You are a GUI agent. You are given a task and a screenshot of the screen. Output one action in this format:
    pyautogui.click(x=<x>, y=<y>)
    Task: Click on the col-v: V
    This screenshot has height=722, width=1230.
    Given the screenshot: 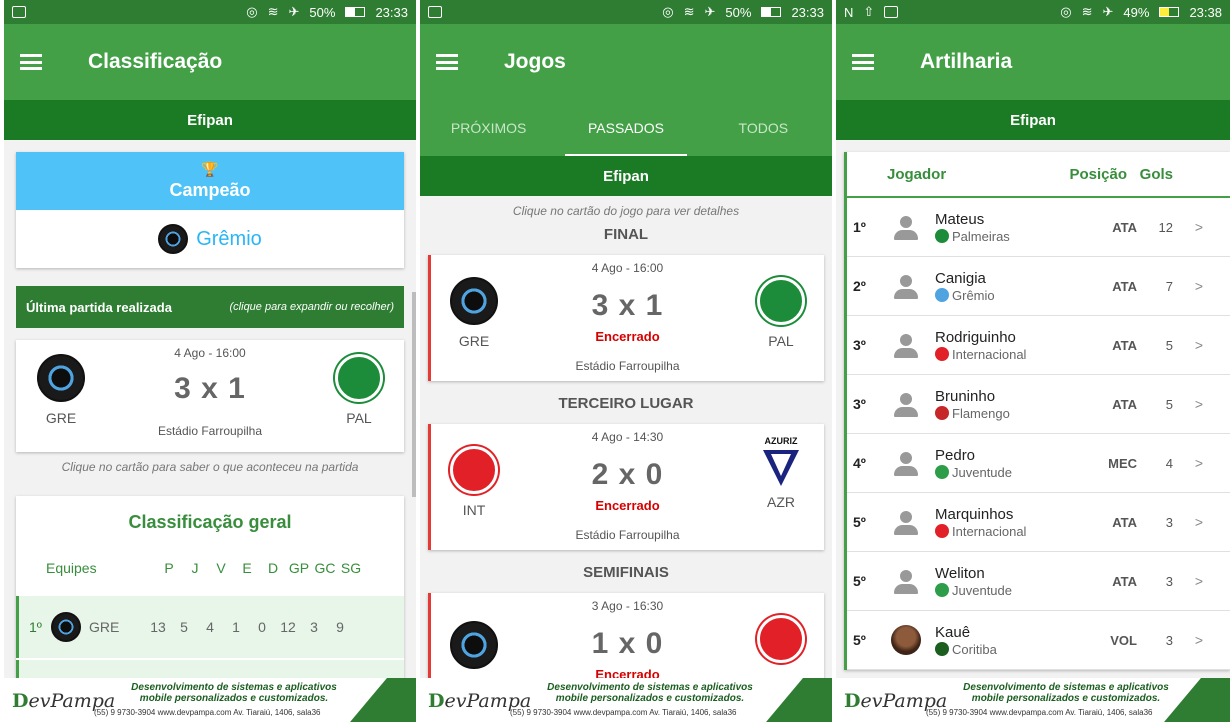 What is the action you would take?
    pyautogui.click(x=221, y=568)
    